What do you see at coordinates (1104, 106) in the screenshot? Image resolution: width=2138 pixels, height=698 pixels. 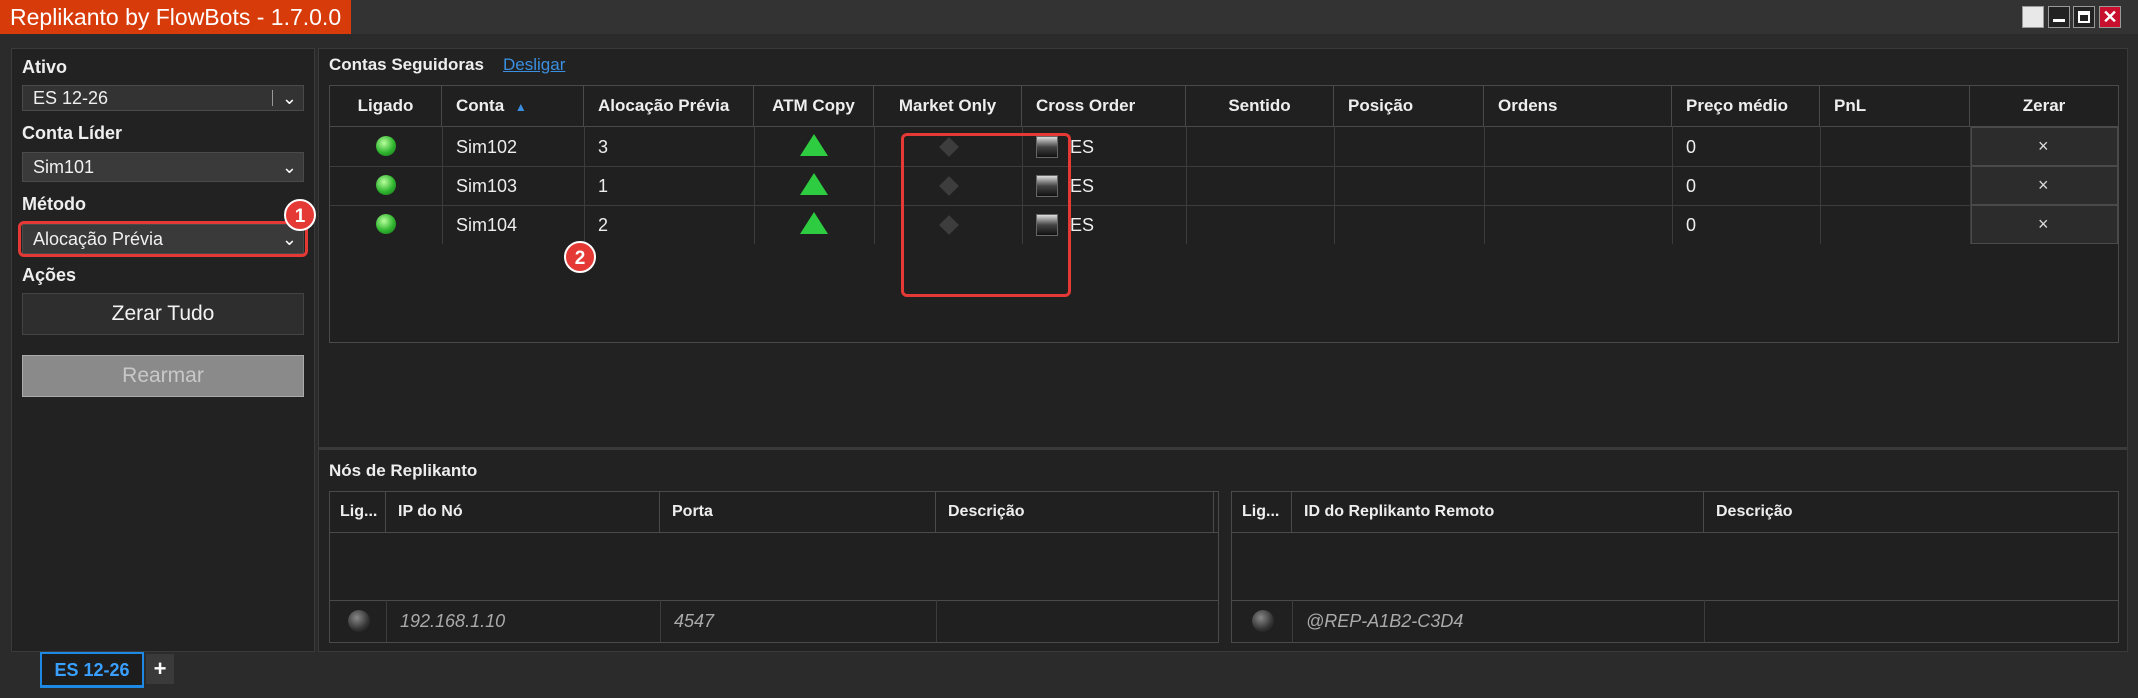 I see `col-cross-order: Cross Order` at bounding box center [1104, 106].